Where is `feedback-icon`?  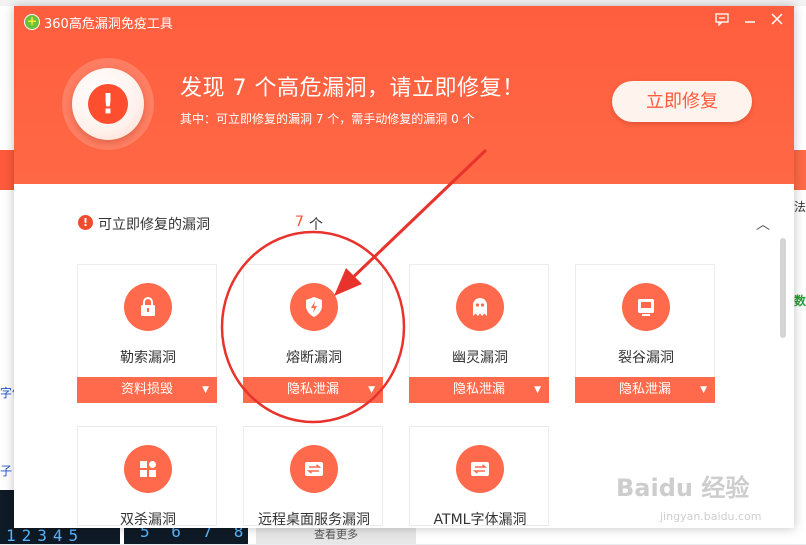 feedback-icon is located at coordinates (722, 21).